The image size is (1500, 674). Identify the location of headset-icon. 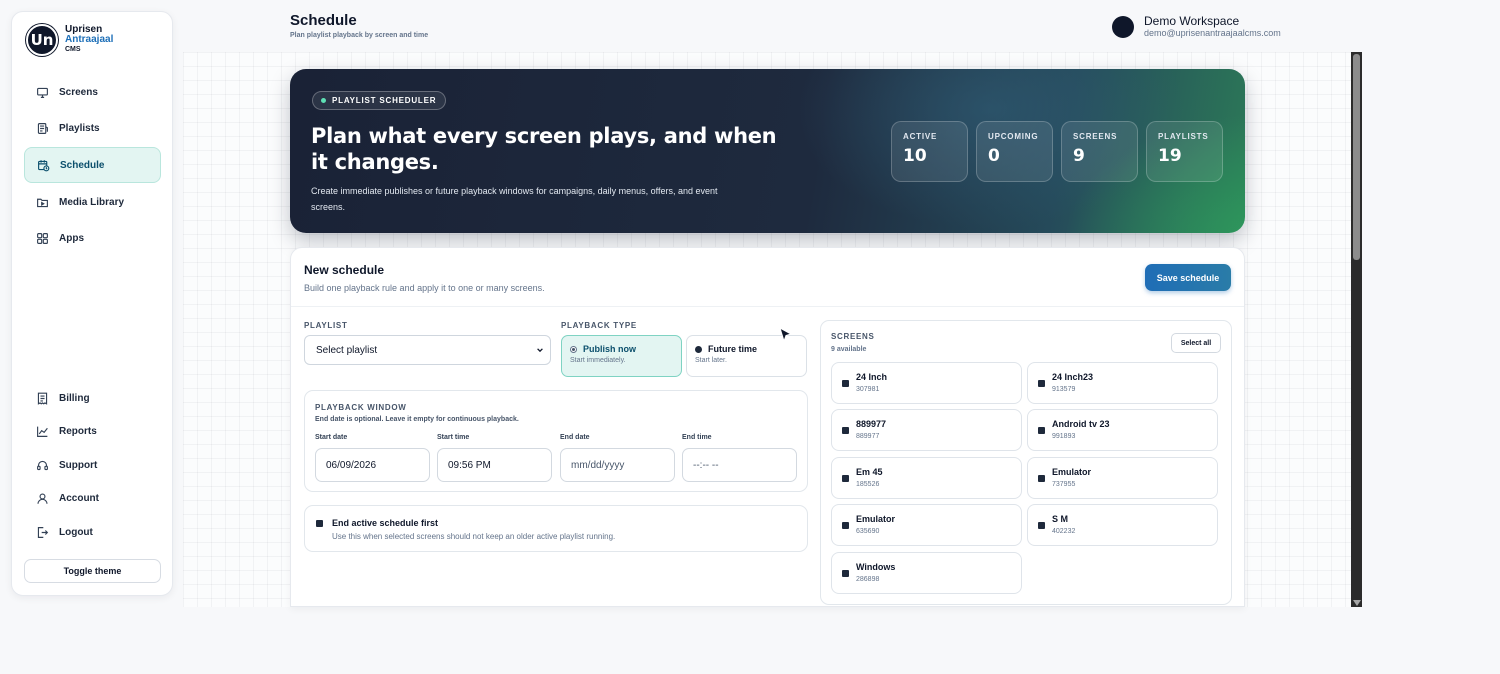
(42, 465).